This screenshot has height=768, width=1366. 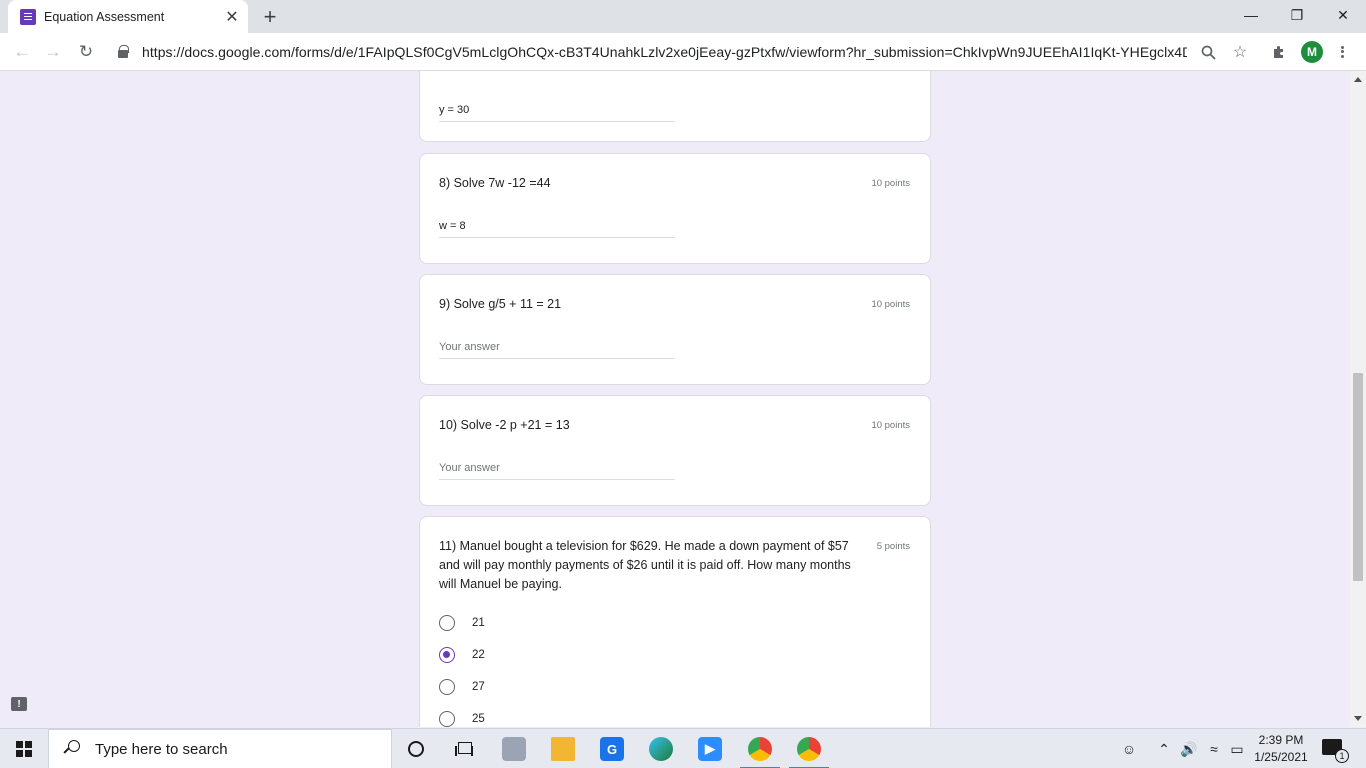 I want to click on new-tab-button: +, so click(x=270, y=17).